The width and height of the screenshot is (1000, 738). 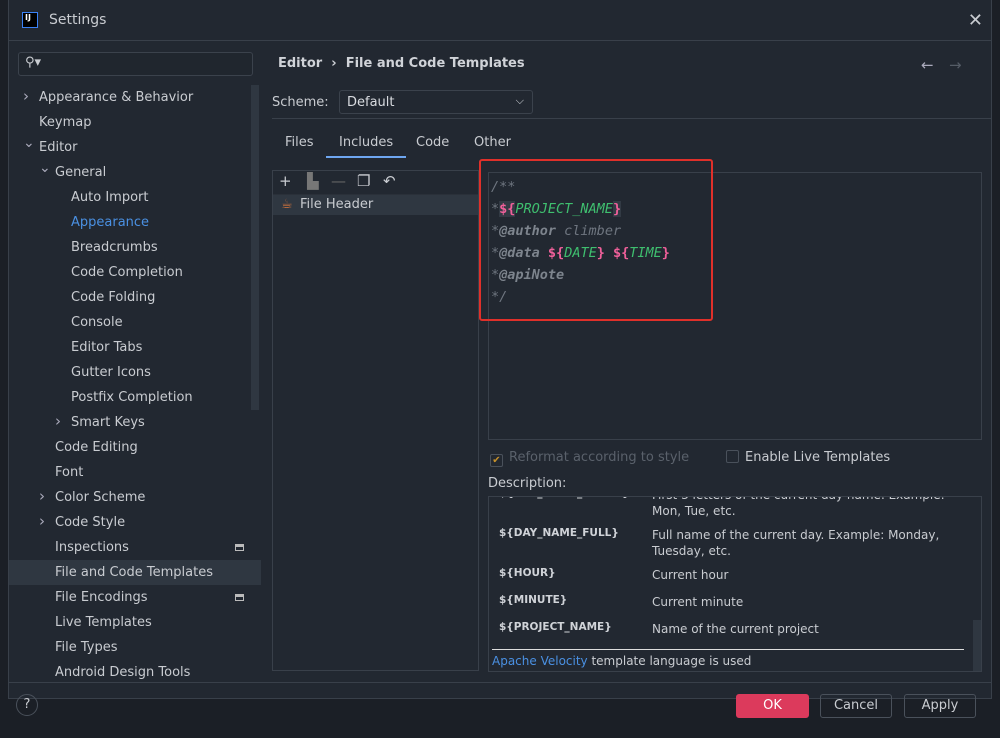 I want to click on sidebar-item-appearance-behavior: › Appearance & Behavior, so click(x=135, y=97).